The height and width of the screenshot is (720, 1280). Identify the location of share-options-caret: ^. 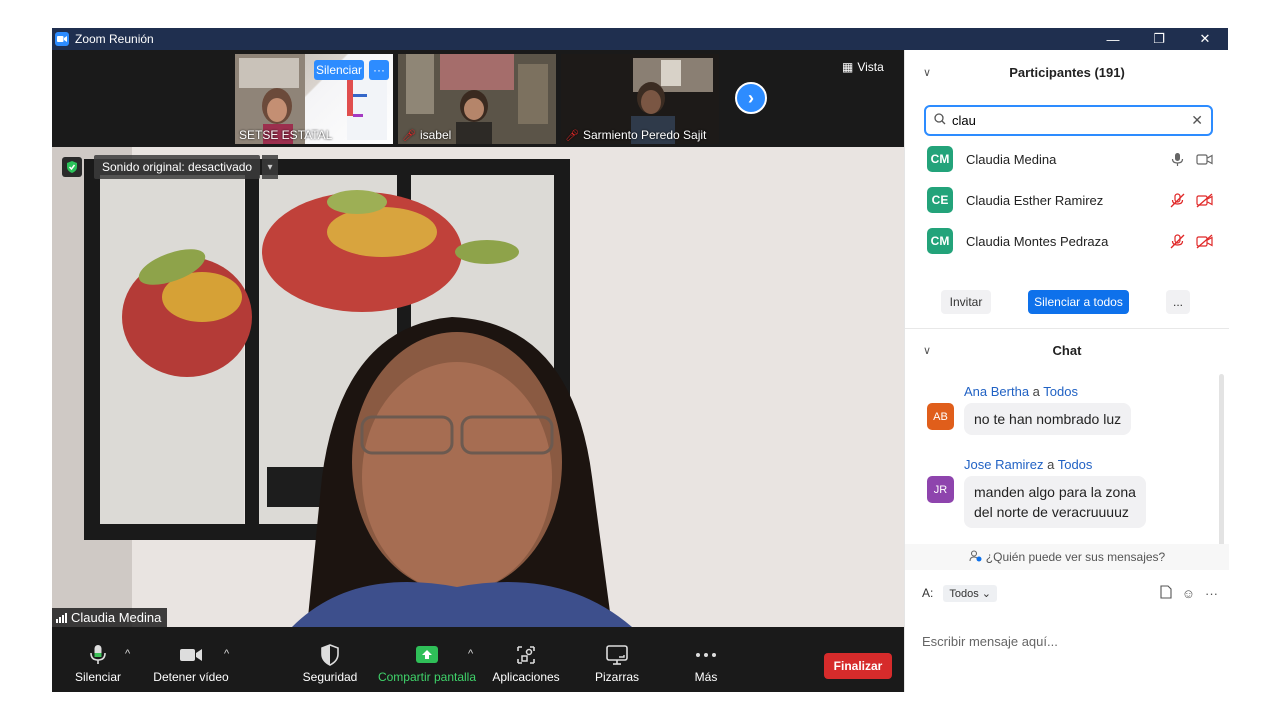
(470, 654).